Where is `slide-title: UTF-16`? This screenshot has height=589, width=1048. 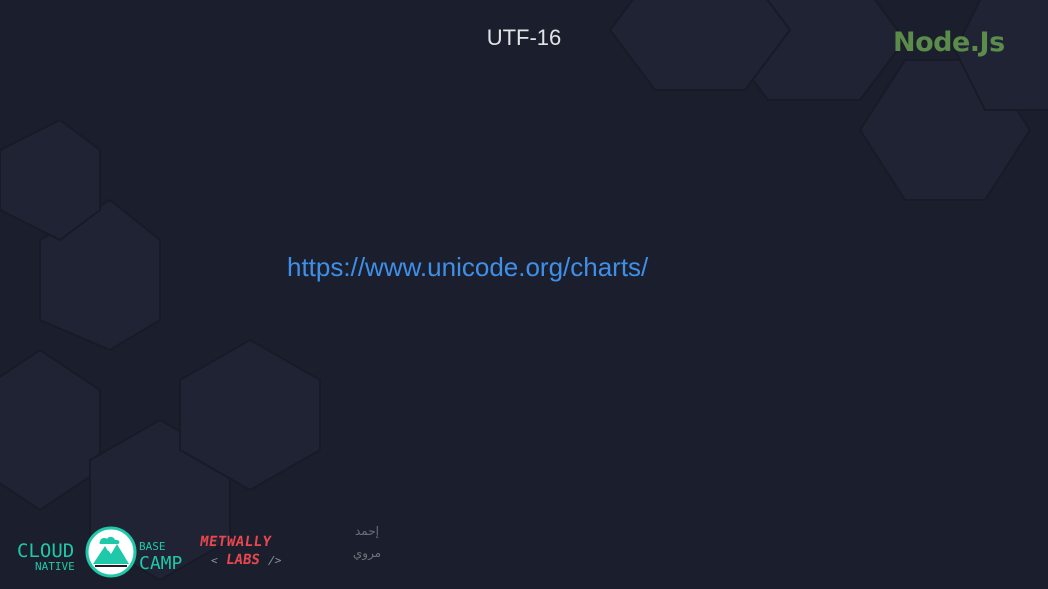
slide-title: UTF-16 is located at coordinates (524, 37).